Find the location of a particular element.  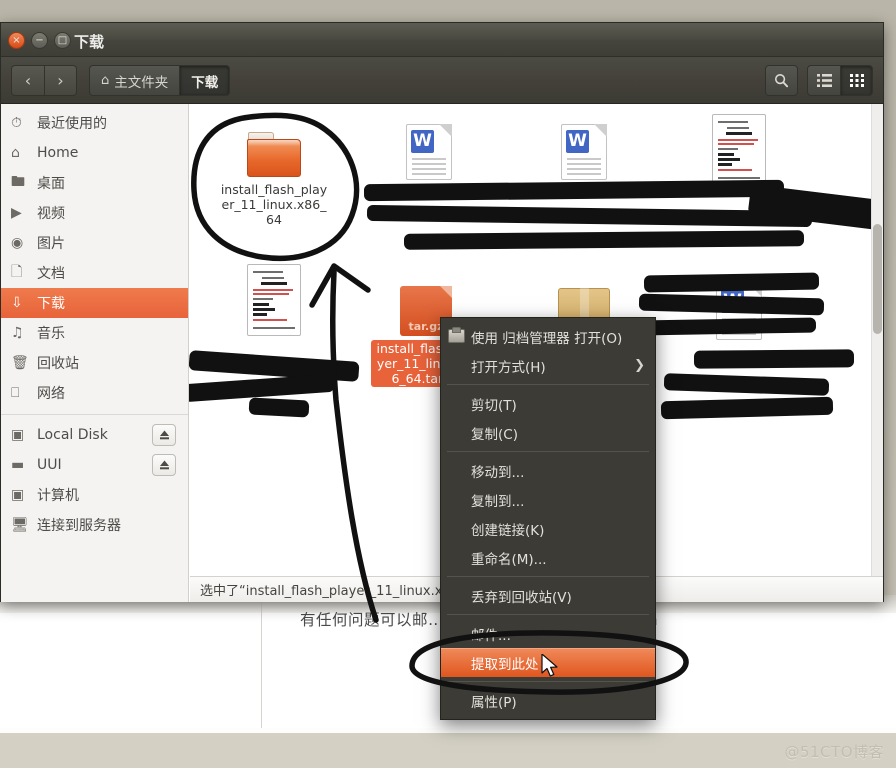

view-mode-group is located at coordinates (840, 80).